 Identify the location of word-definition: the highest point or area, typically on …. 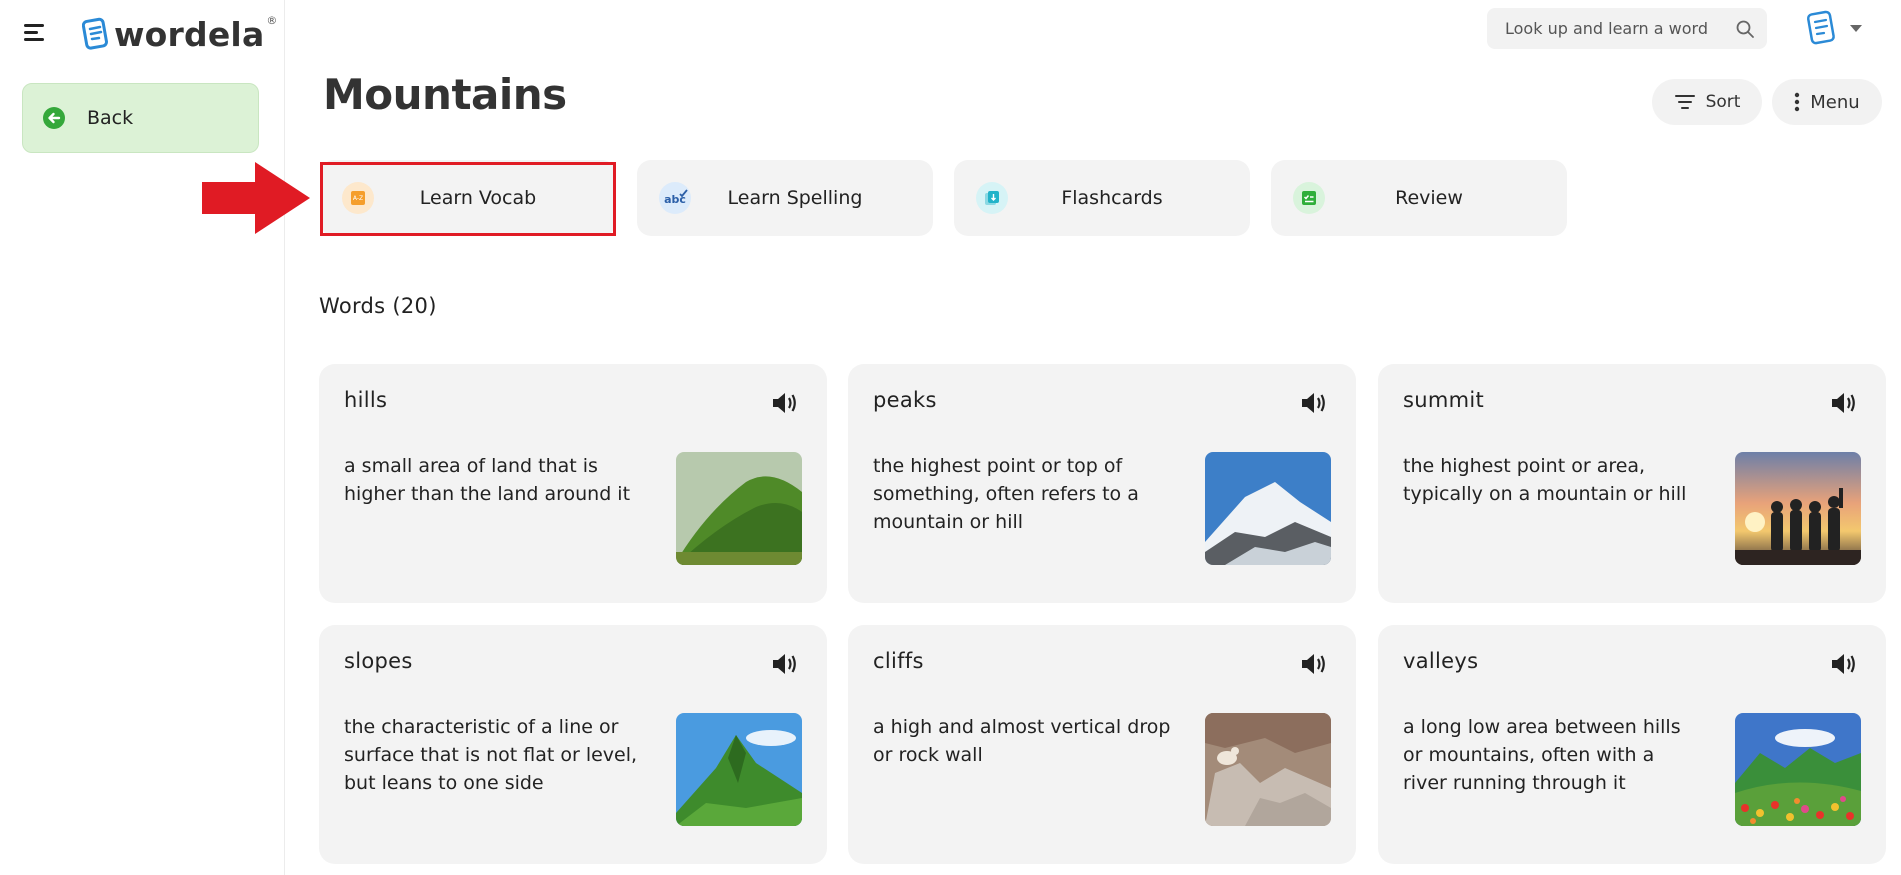
(1545, 480).